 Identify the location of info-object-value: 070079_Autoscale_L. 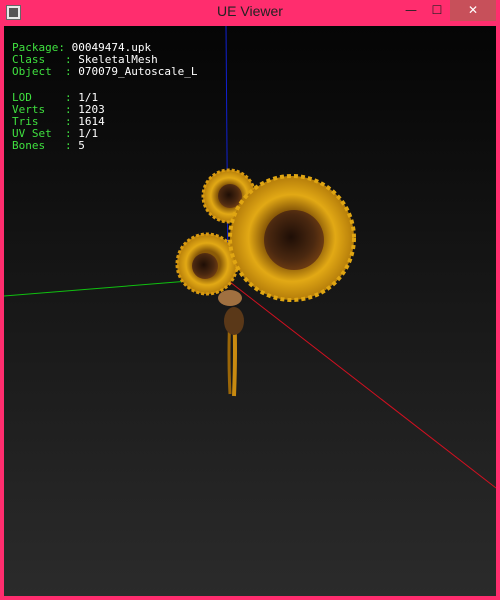
(138, 71).